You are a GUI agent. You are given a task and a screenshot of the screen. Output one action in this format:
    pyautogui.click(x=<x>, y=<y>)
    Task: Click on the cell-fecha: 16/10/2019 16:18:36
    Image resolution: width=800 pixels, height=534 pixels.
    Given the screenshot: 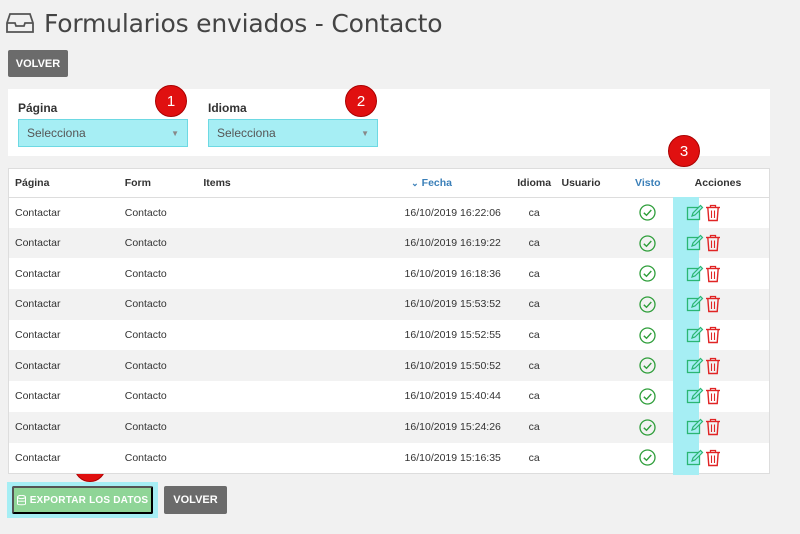 What is the action you would take?
    pyautogui.click(x=452, y=273)
    